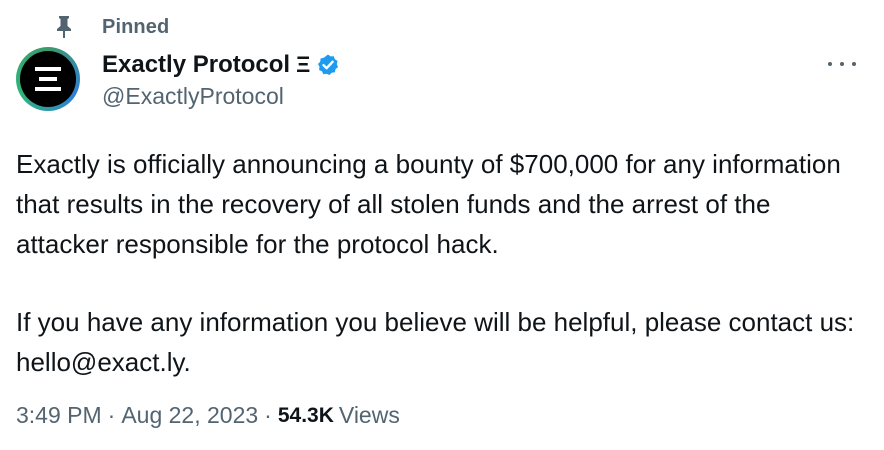  What do you see at coordinates (369, 415) in the screenshot?
I see `views-label: Views` at bounding box center [369, 415].